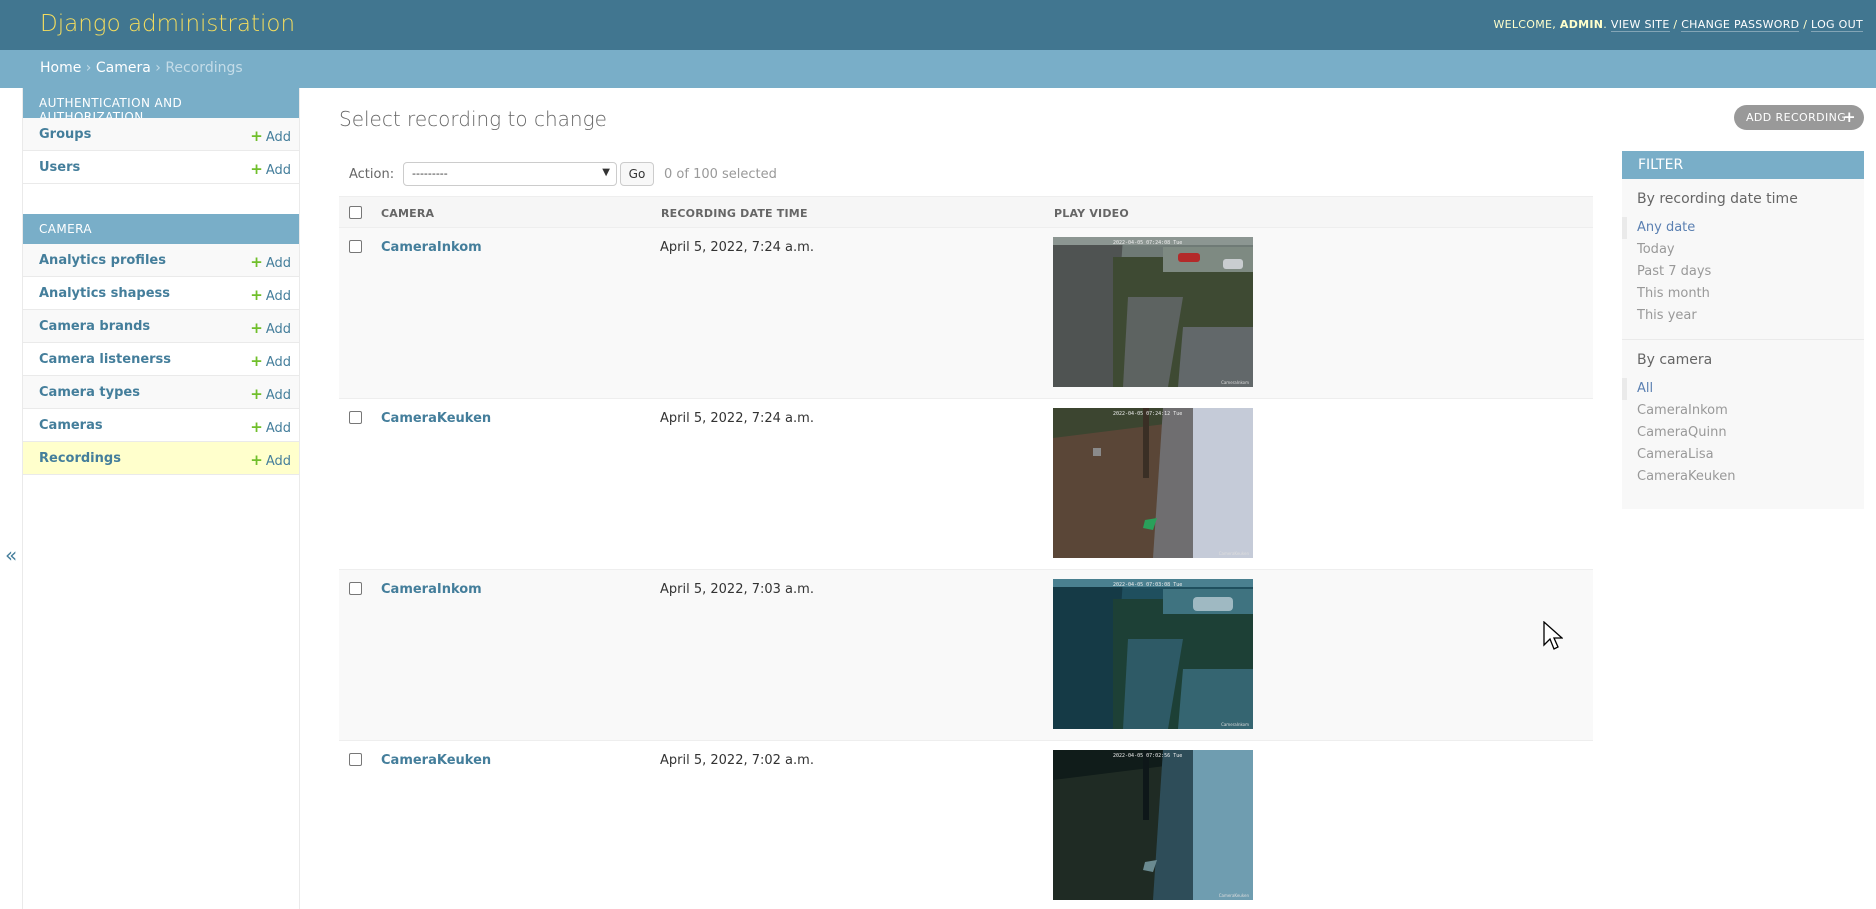 The width and height of the screenshot is (1876, 909). I want to click on recording-date-time: April 5, 2022, 7:03 a.m., so click(737, 589).